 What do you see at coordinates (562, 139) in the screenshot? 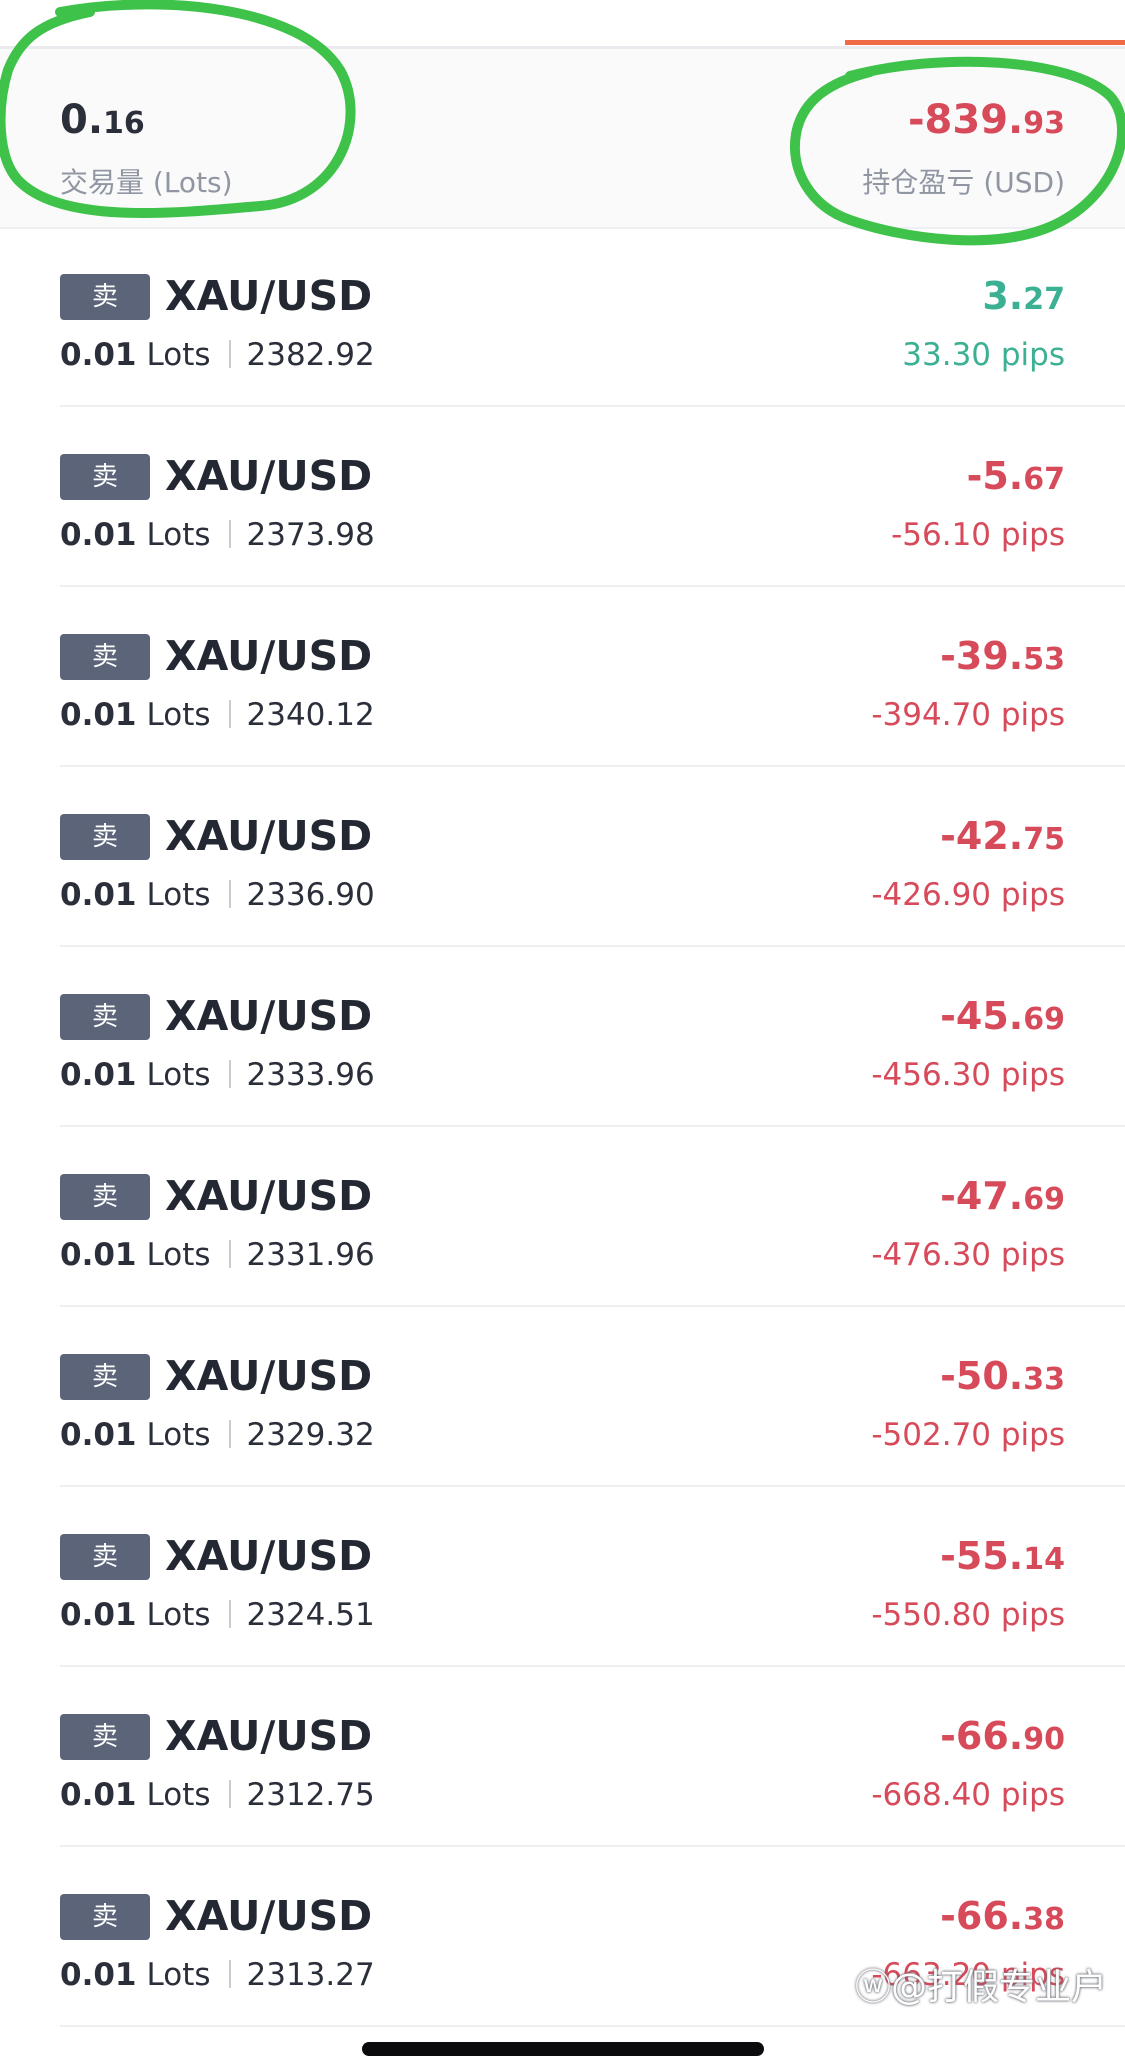
I see `positions-summary: 0.16 交易量 (Lots) -839.93 持仓盈亏 (USD)` at bounding box center [562, 139].